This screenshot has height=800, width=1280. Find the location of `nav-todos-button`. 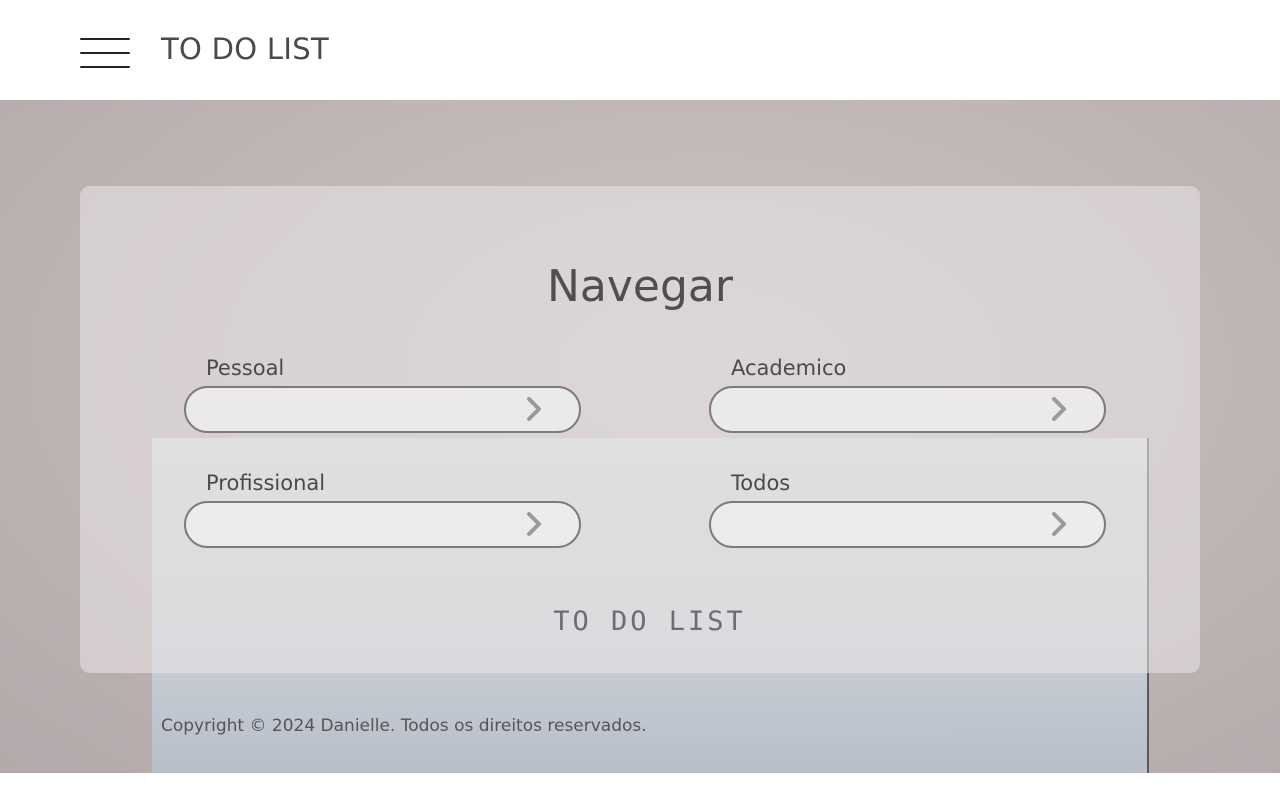

nav-todos-button is located at coordinates (907, 524).